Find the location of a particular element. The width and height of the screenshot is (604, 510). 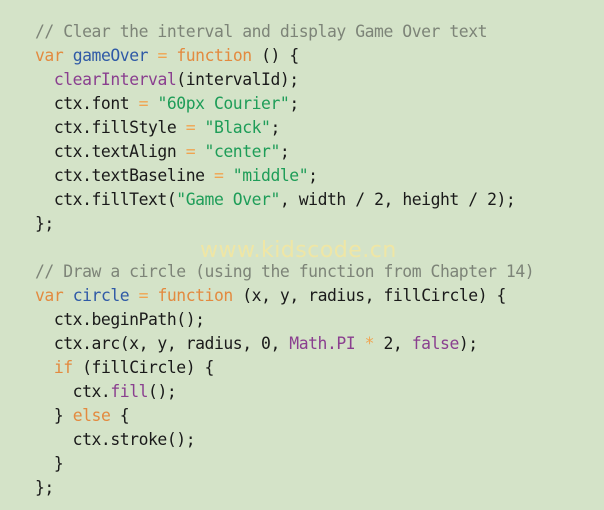

code-line: ctx.stroke(); is located at coordinates (284, 440).